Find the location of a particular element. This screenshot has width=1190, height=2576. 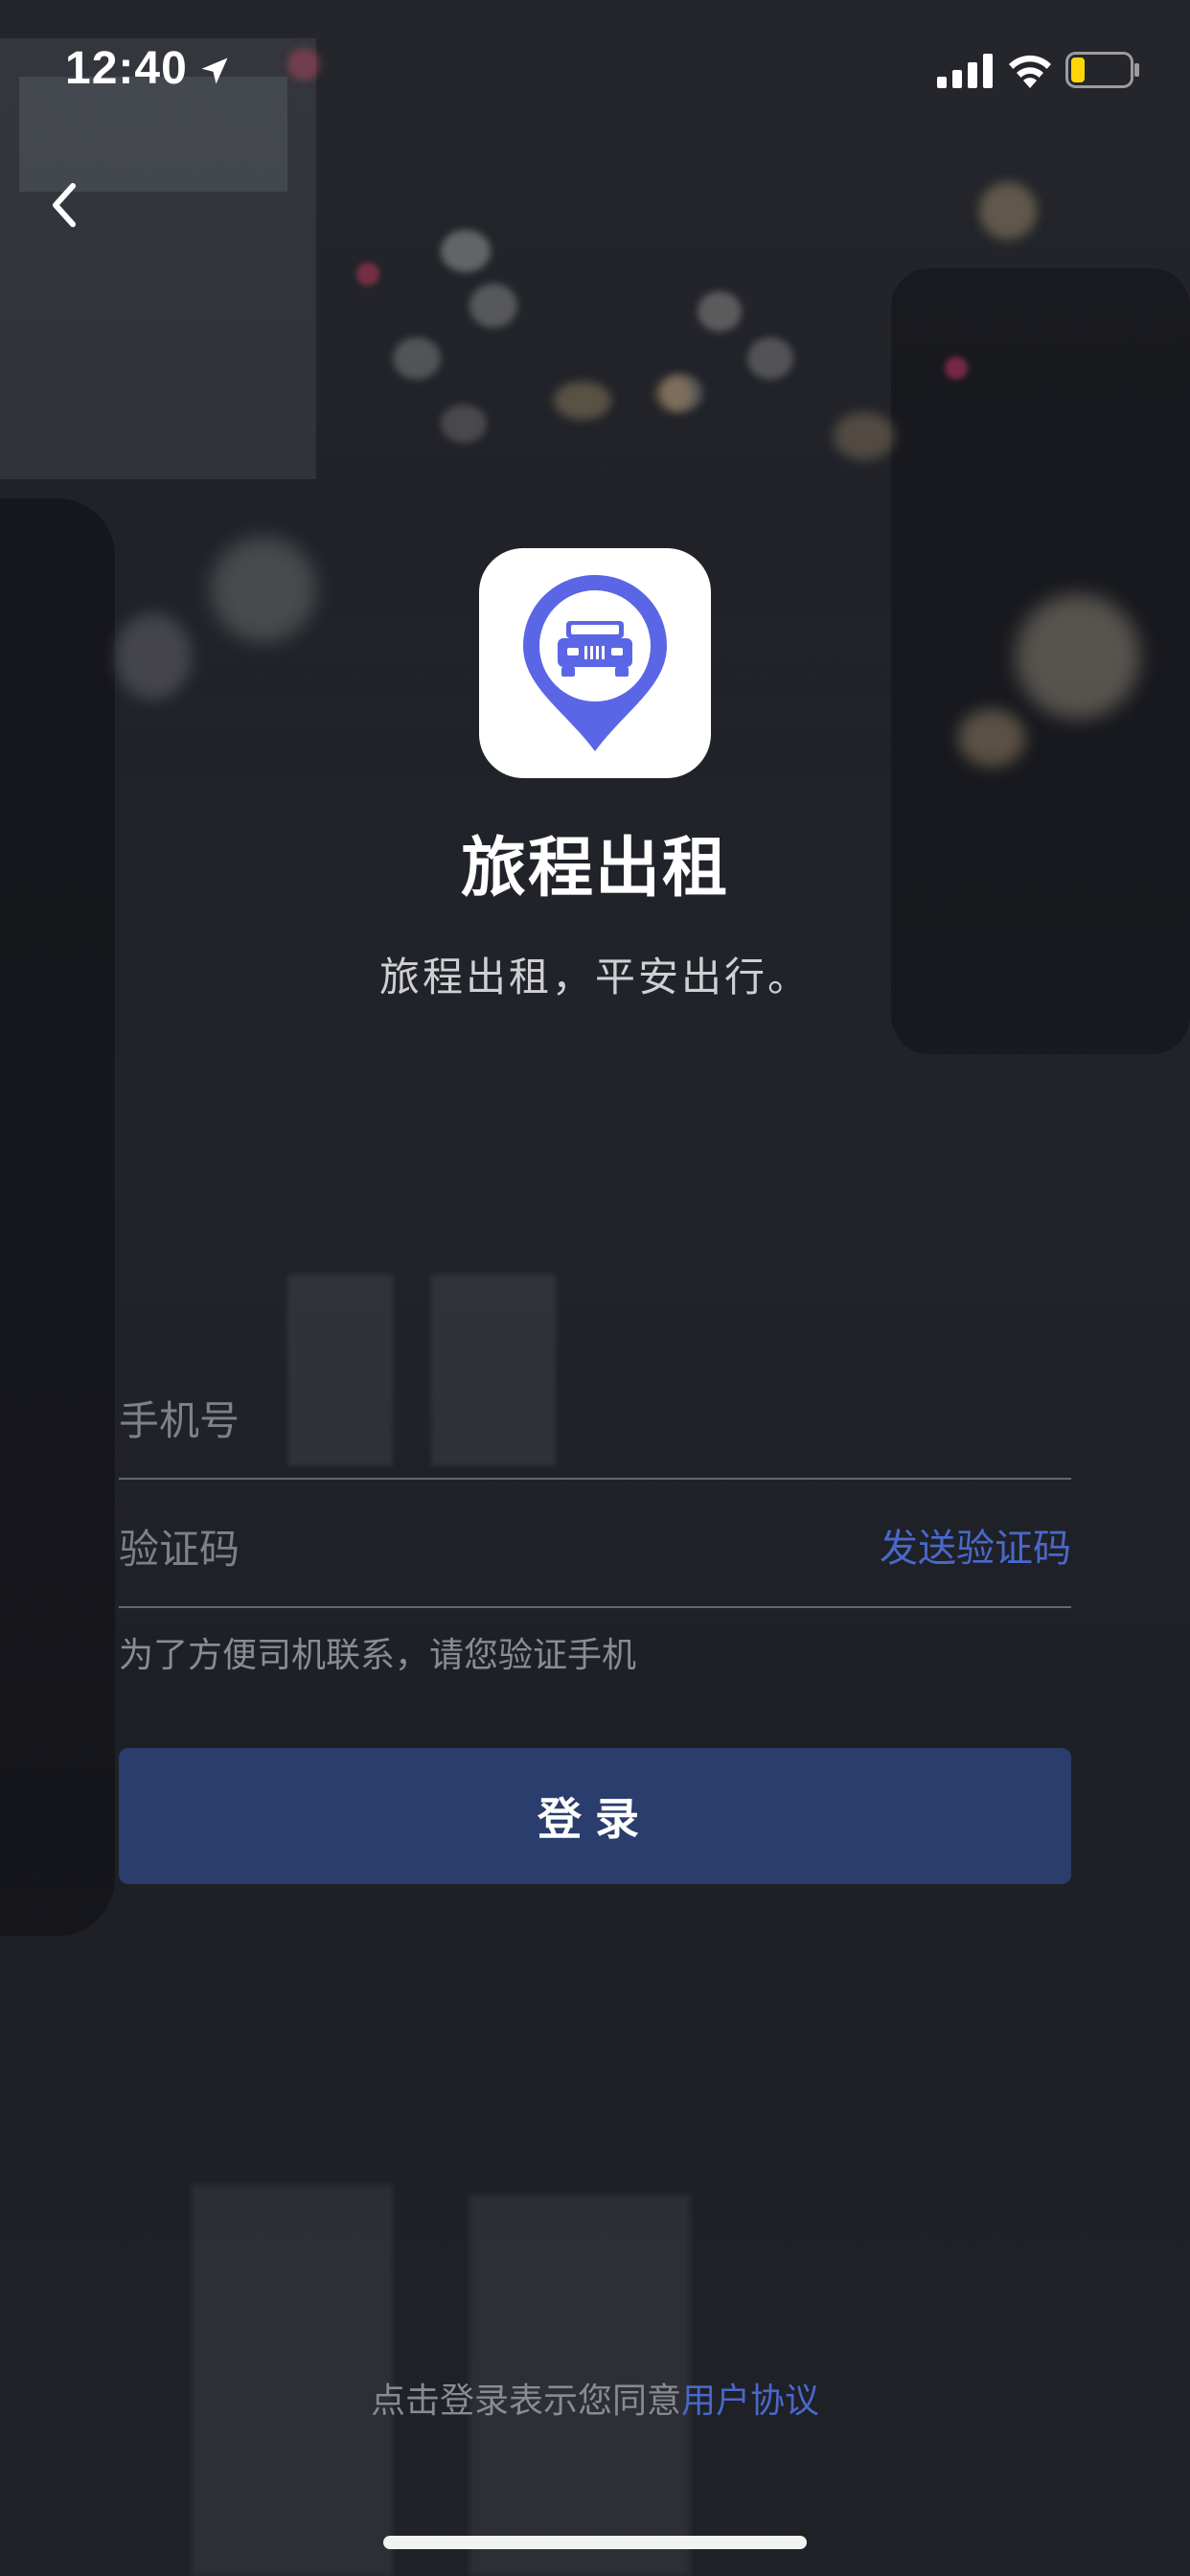

agreement-text: 点击登录表示您同意用户协议 is located at coordinates (595, 2398).